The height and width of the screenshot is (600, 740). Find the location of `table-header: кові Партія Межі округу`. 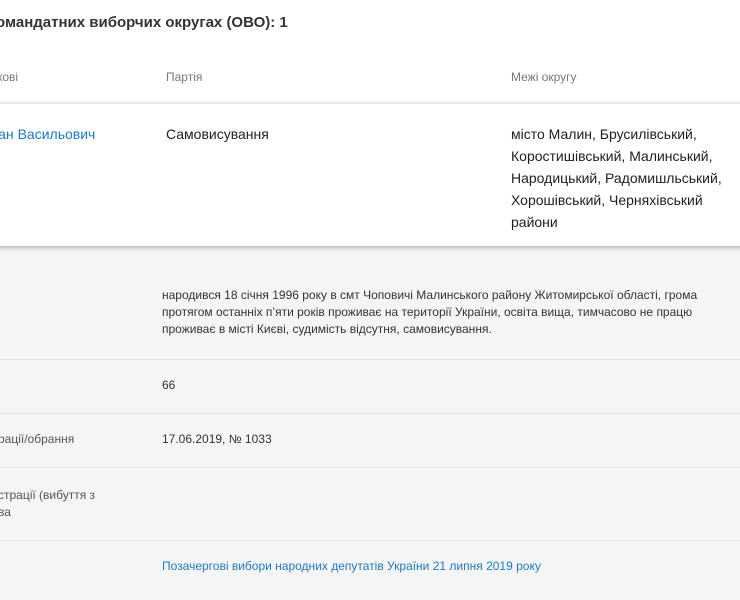

table-header: кові Партія Межі округу is located at coordinates (370, 82).